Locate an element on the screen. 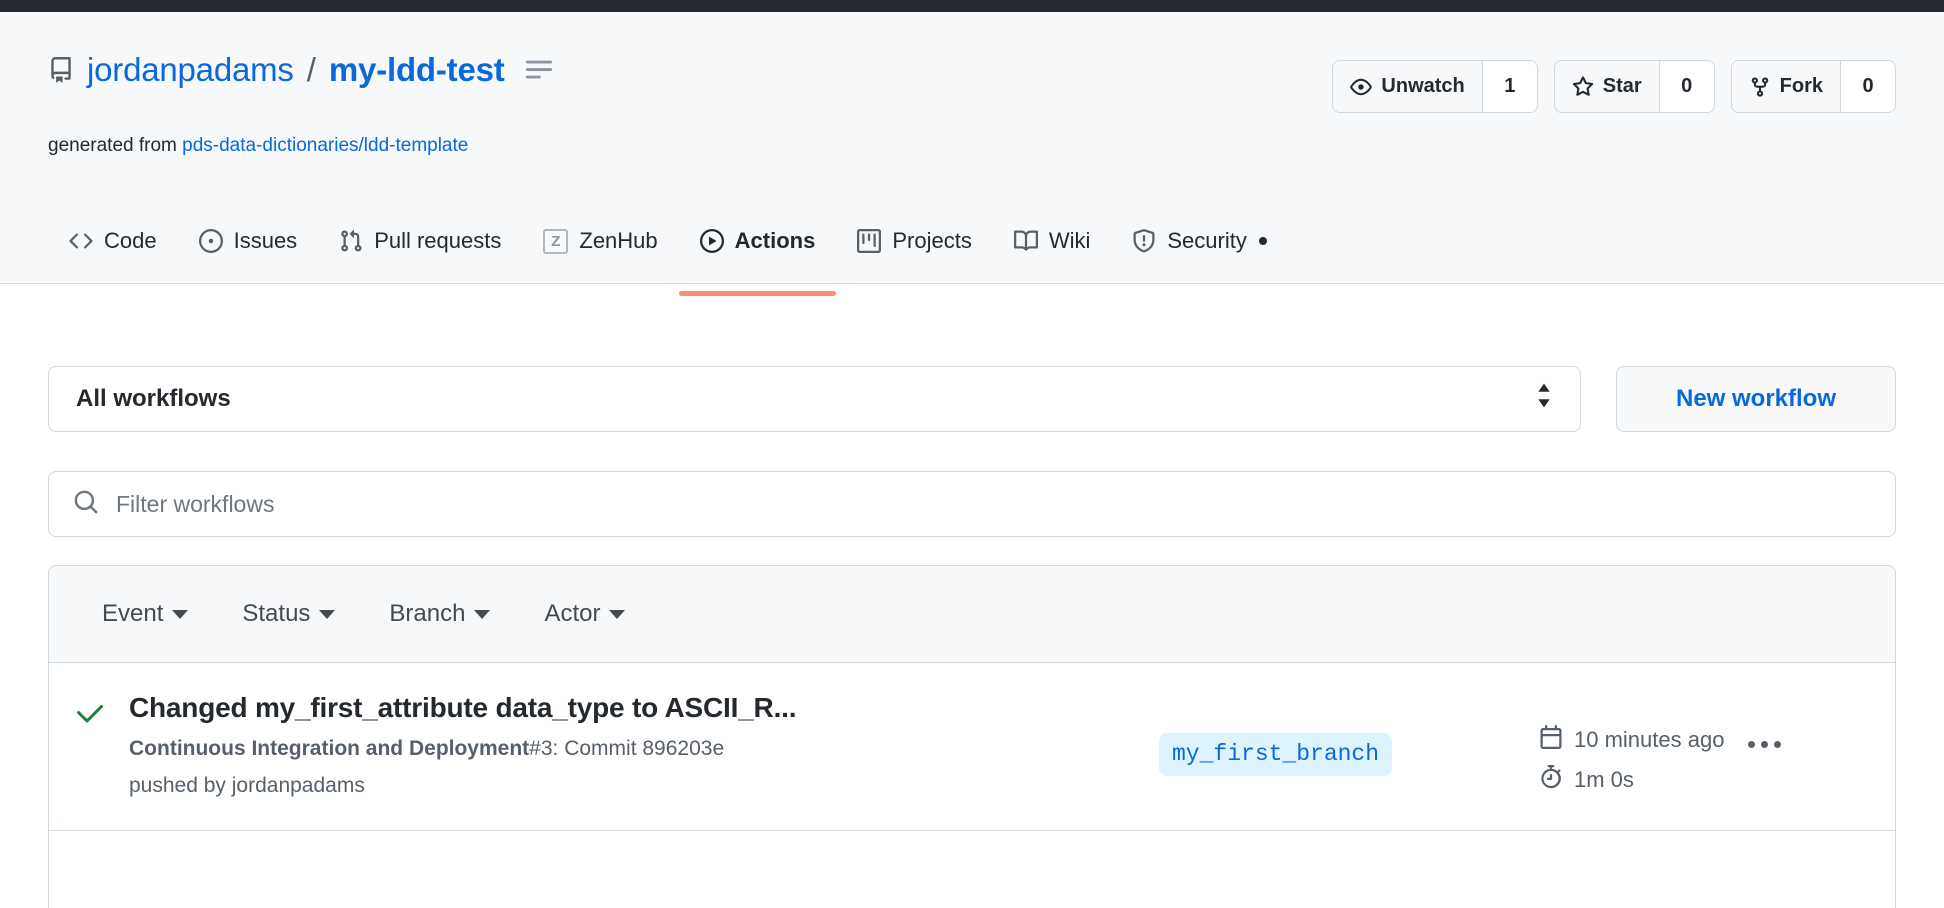 The width and height of the screenshot is (1944, 908). star-button-group: Star 0 is located at coordinates (1634, 86).